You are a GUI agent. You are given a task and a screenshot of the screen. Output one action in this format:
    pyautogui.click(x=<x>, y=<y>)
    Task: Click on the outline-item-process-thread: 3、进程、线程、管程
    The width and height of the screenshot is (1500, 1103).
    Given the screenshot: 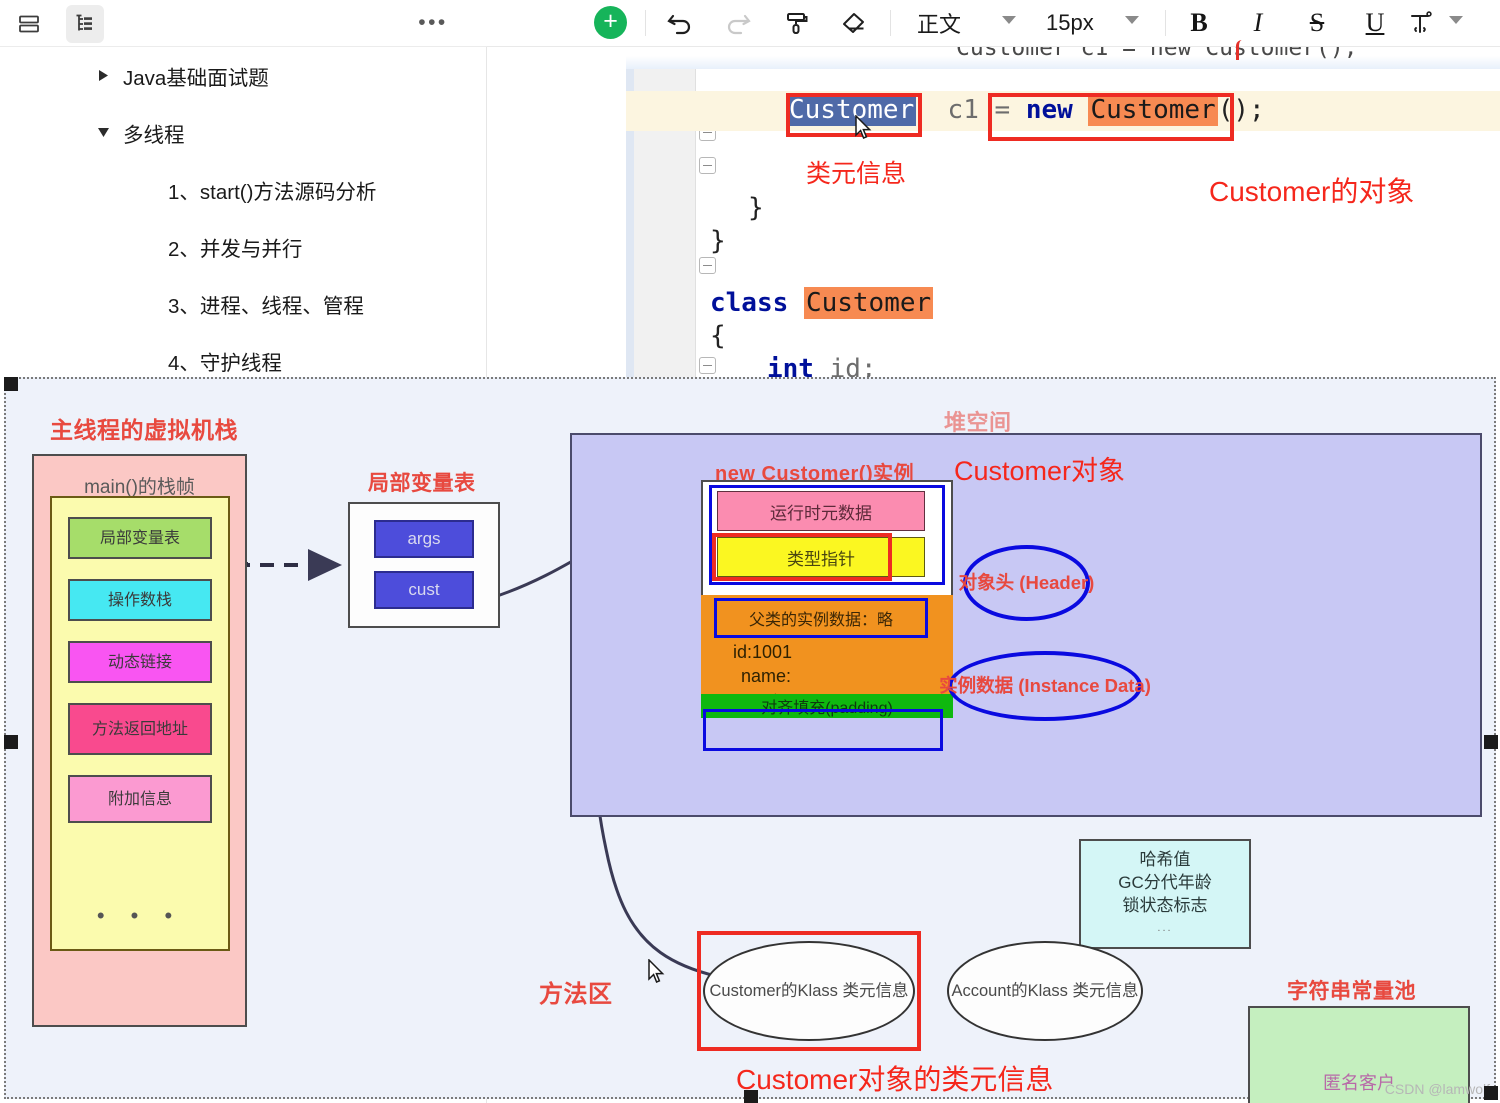 What is the action you would take?
    pyautogui.click(x=243, y=303)
    